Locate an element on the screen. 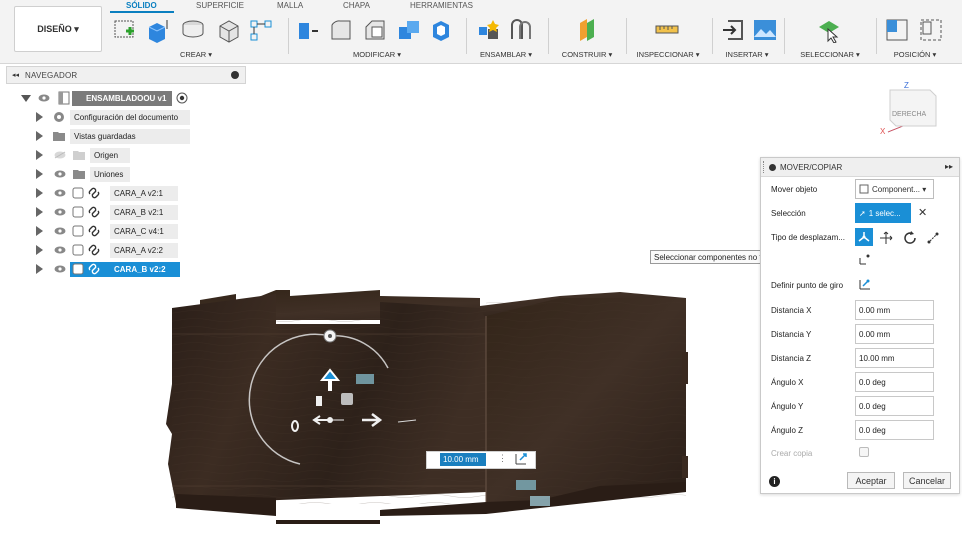  axis-z-label: Z is located at coordinates (906, 85).